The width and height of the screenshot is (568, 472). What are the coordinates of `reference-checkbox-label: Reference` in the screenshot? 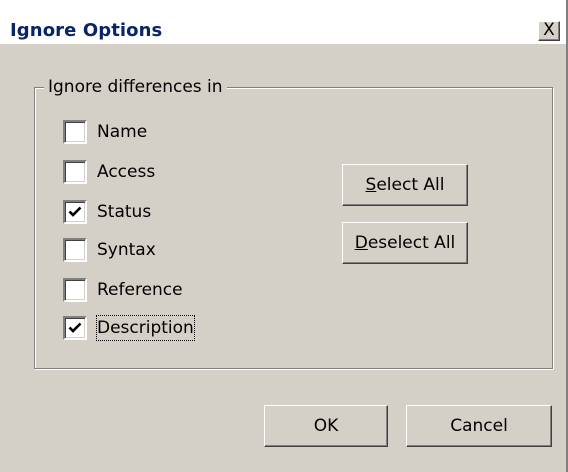 It's located at (140, 290).